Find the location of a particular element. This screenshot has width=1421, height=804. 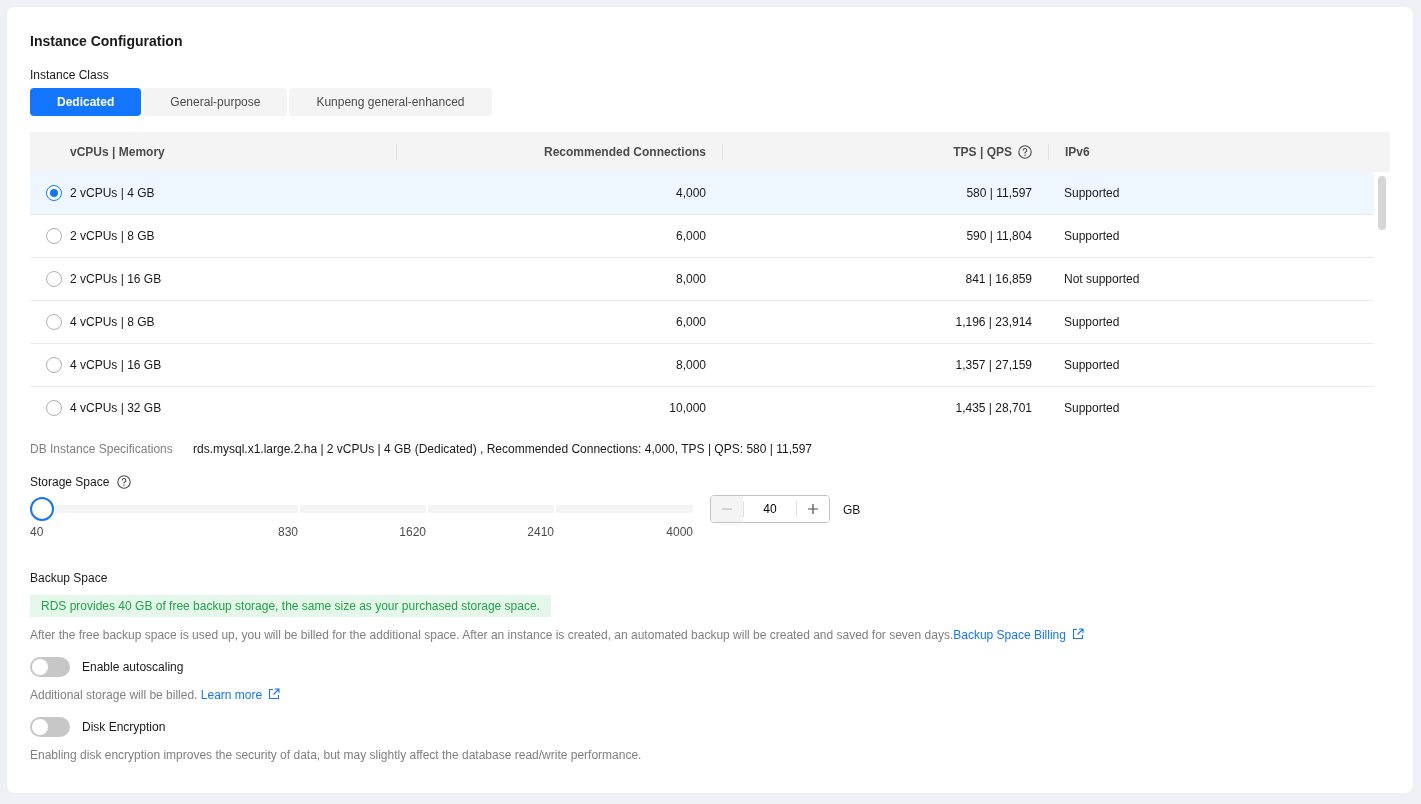

section-title: Instance Configuration is located at coordinates (107, 41).